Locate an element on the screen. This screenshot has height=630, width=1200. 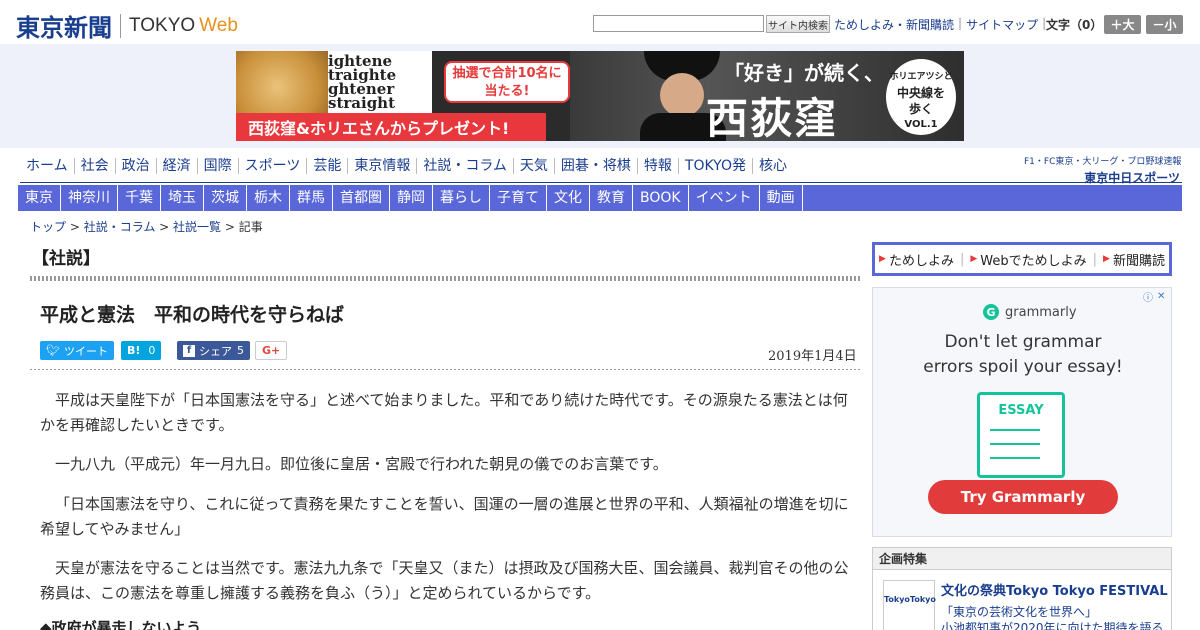
article-date: 2019年1月4日 is located at coordinates (812, 356).